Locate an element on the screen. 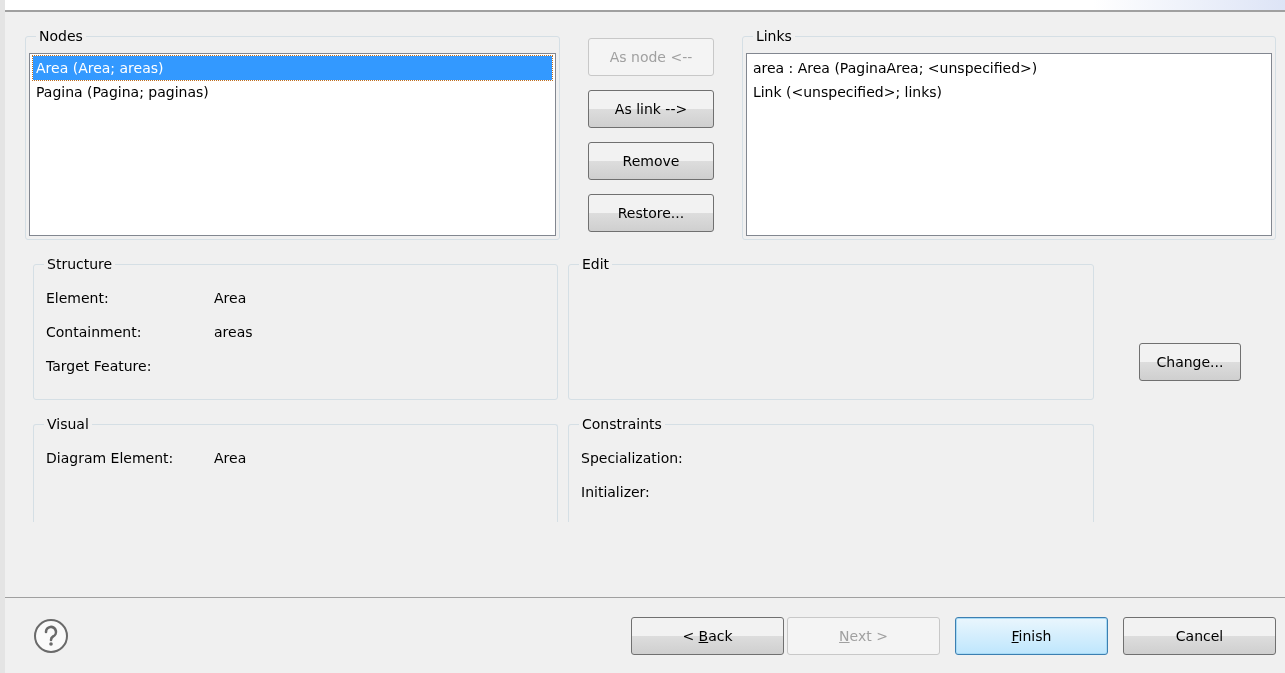 This screenshot has width=1285, height=673. group-title: Links is located at coordinates (773, 36).